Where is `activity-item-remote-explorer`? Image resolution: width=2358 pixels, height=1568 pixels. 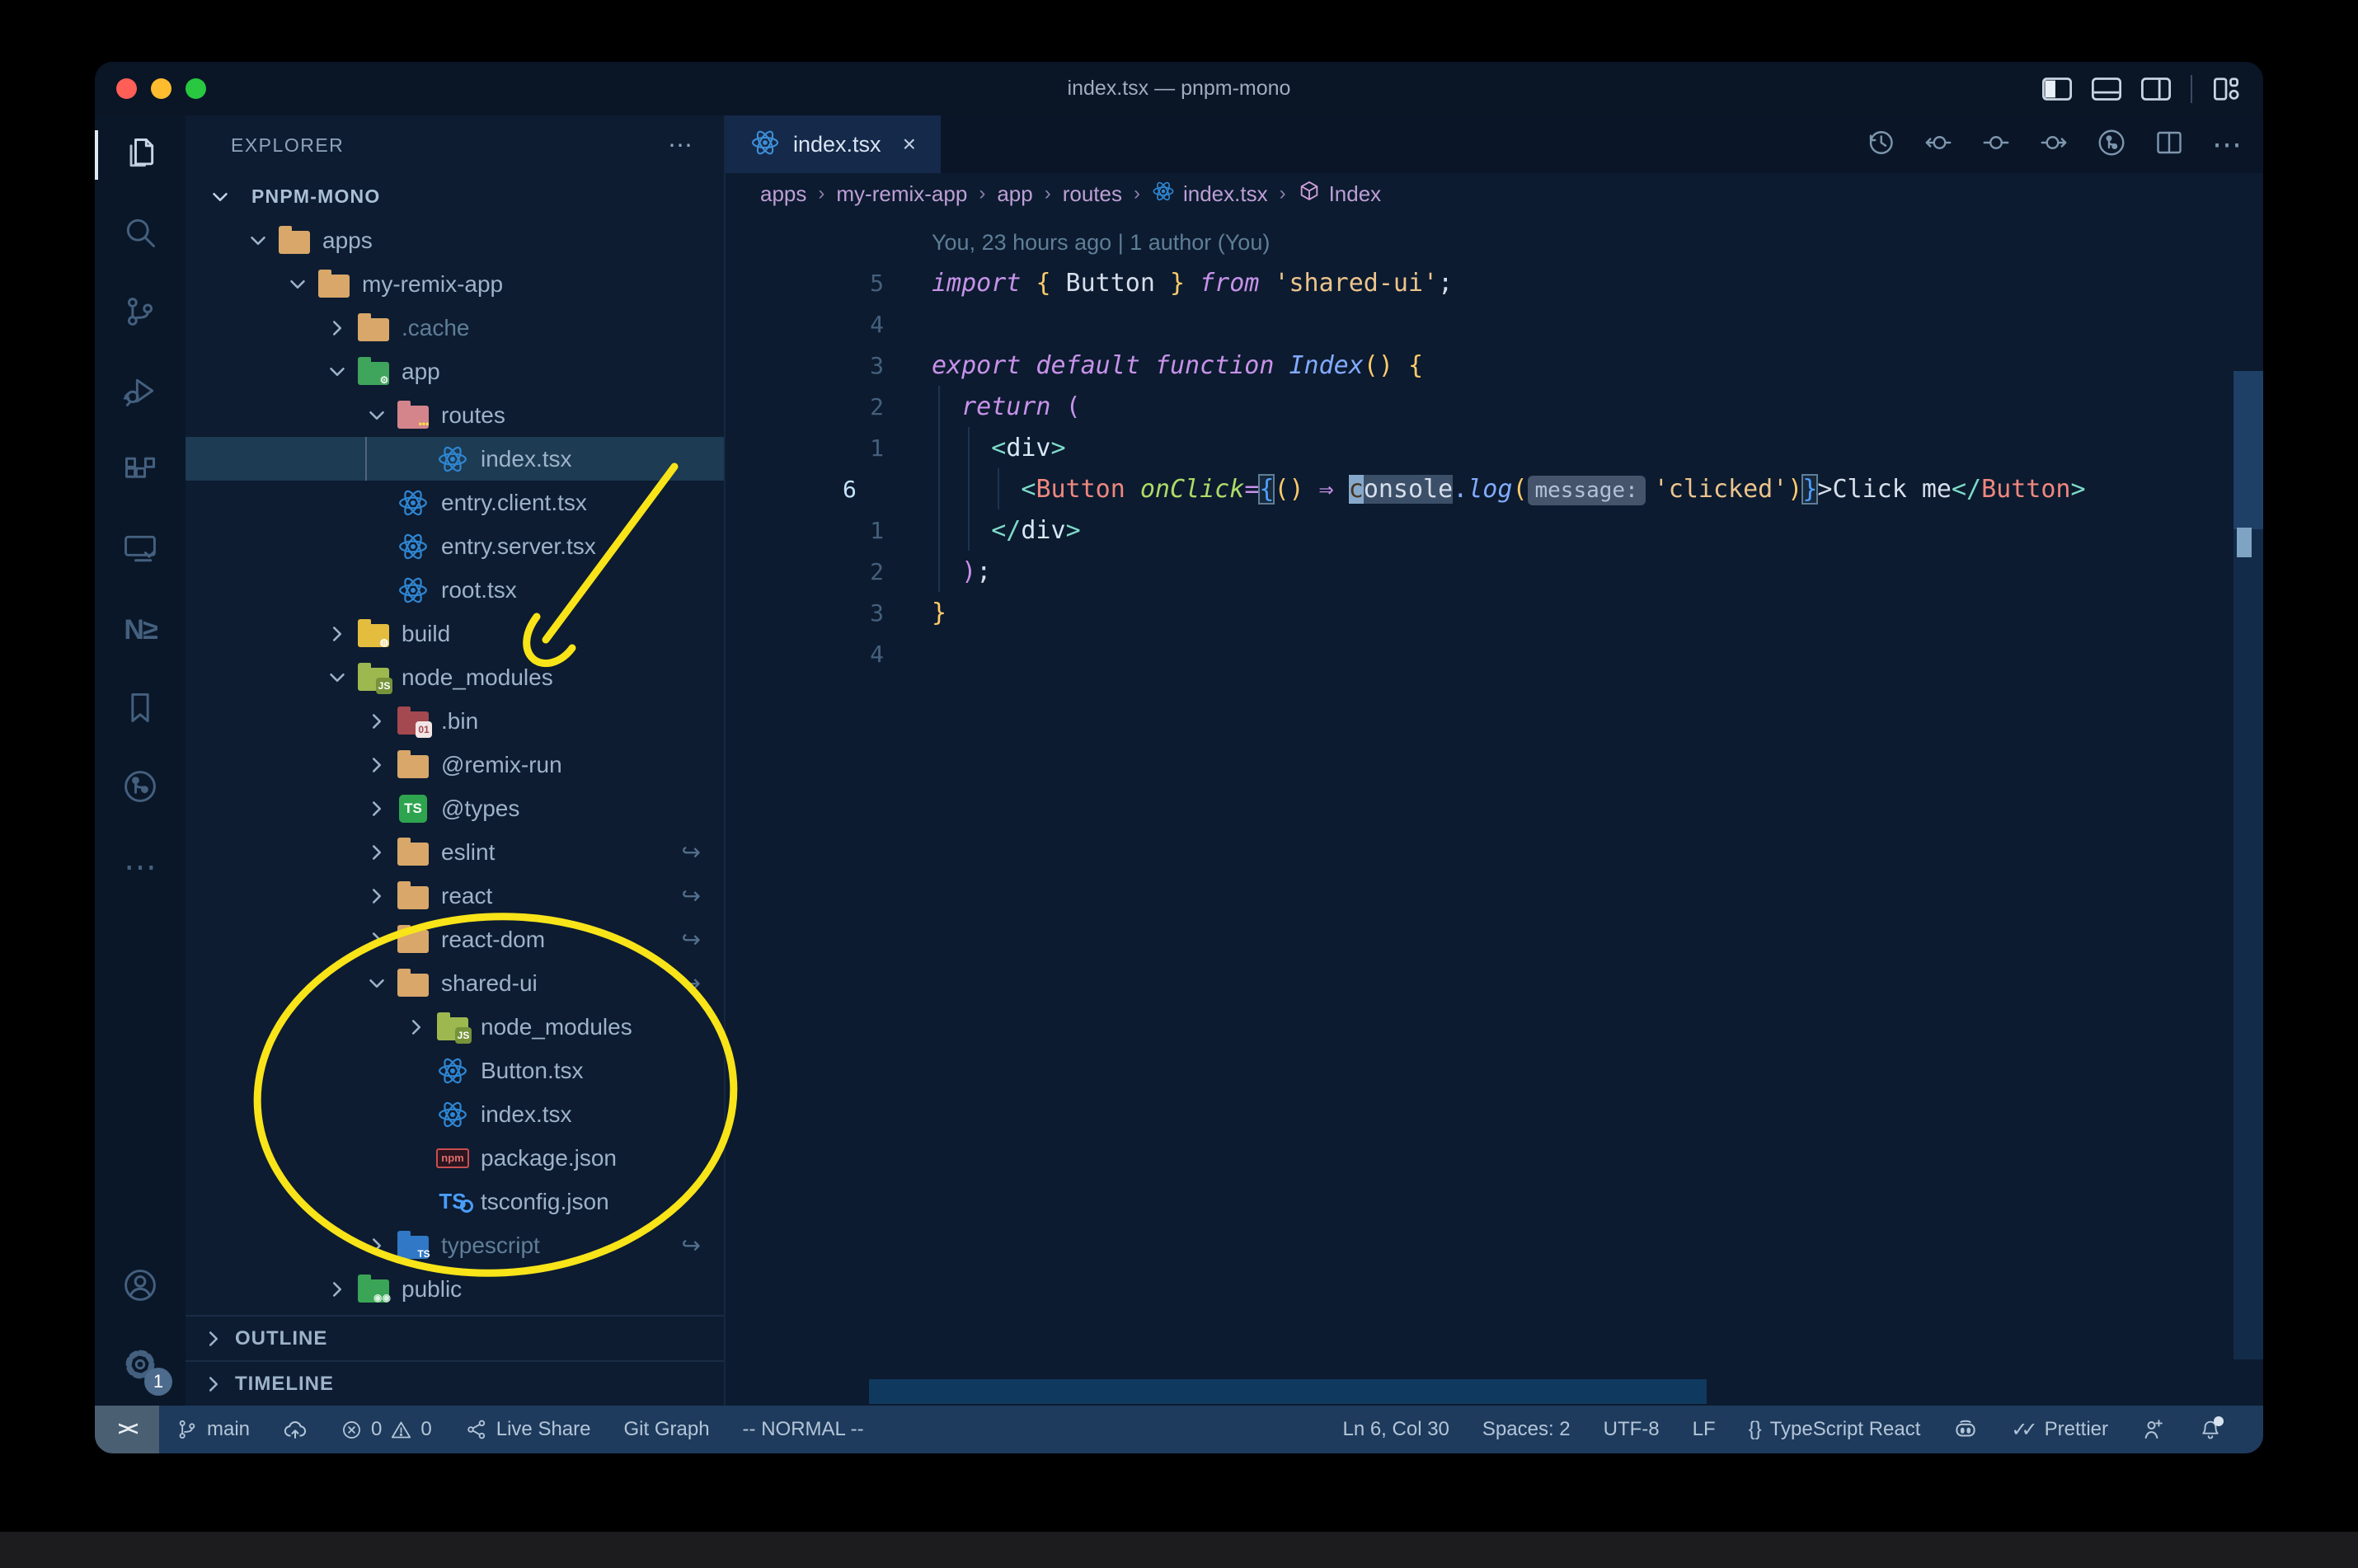 activity-item-remote-explorer is located at coordinates (141, 550).